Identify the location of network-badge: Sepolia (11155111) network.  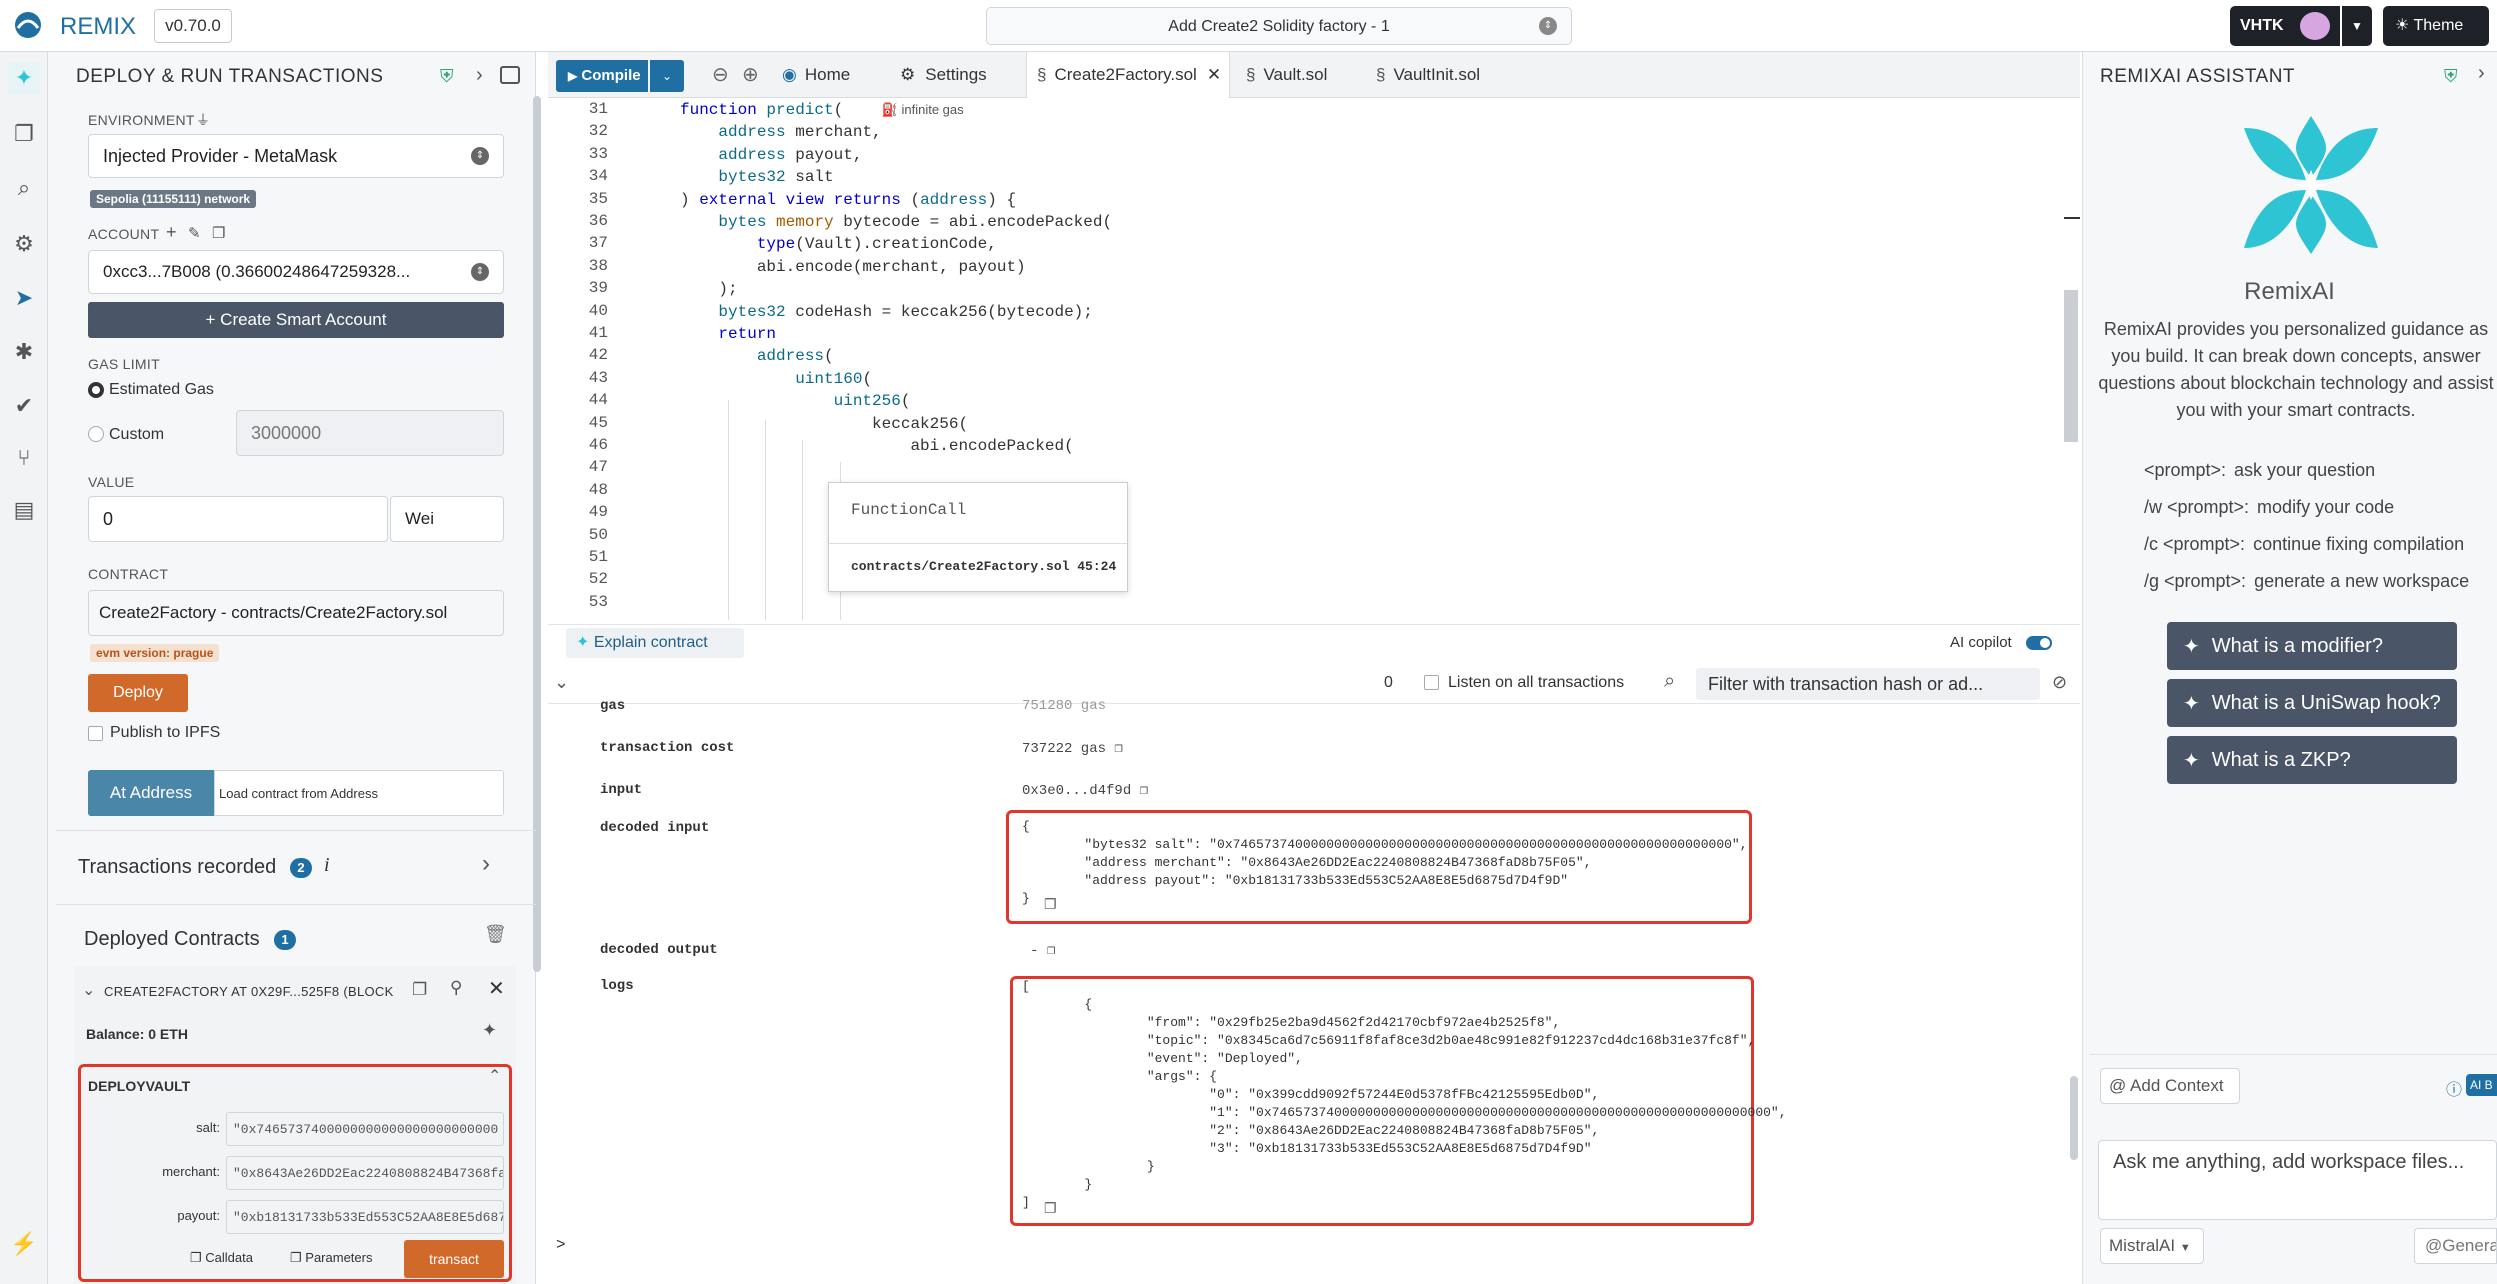
(173, 199).